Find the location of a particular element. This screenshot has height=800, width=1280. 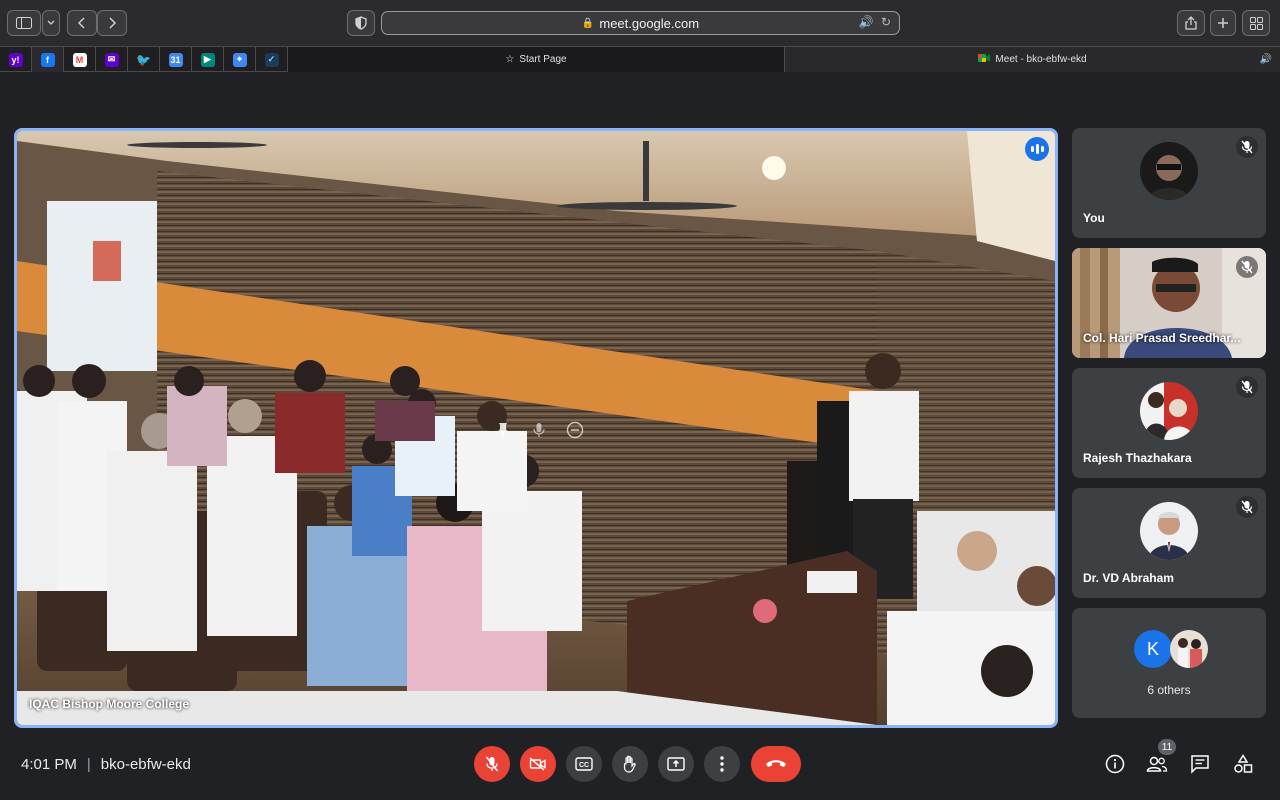

info-icon is located at coordinates (1115, 764).